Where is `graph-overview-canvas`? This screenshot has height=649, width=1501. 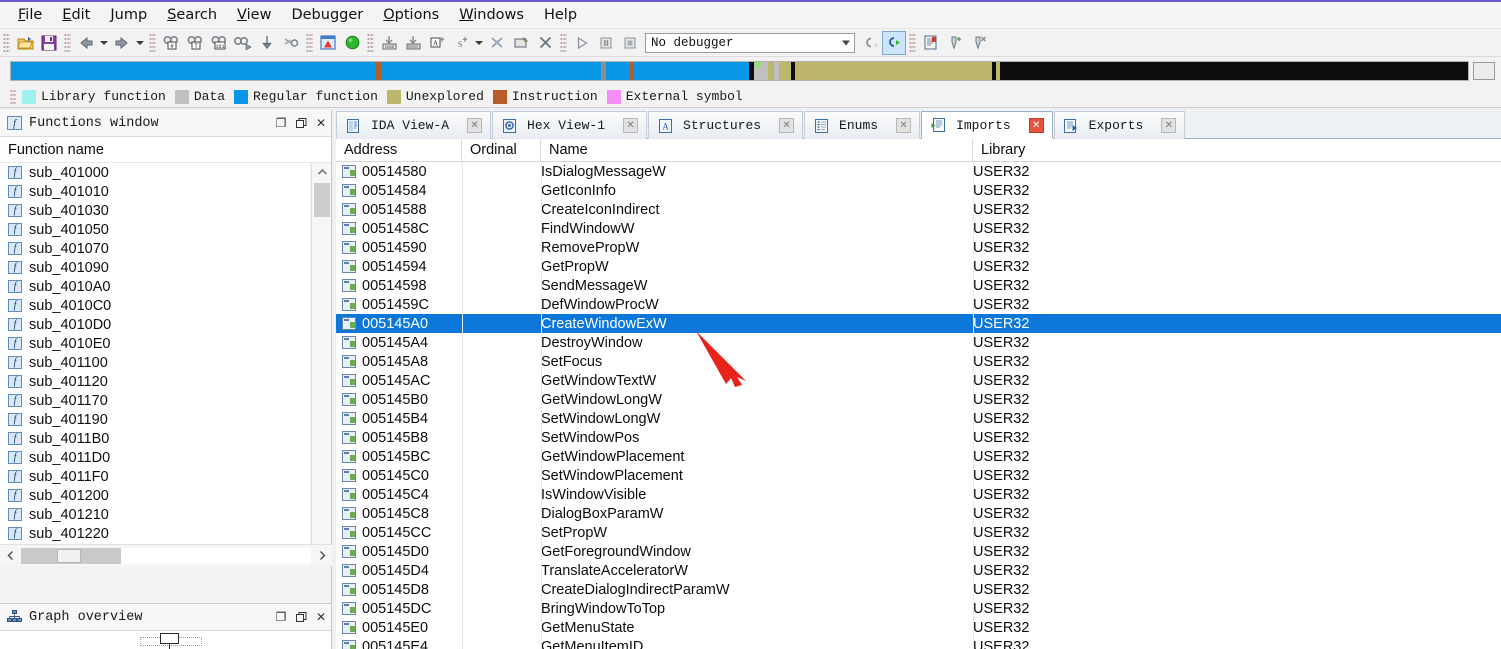 graph-overview-canvas is located at coordinates (165, 640).